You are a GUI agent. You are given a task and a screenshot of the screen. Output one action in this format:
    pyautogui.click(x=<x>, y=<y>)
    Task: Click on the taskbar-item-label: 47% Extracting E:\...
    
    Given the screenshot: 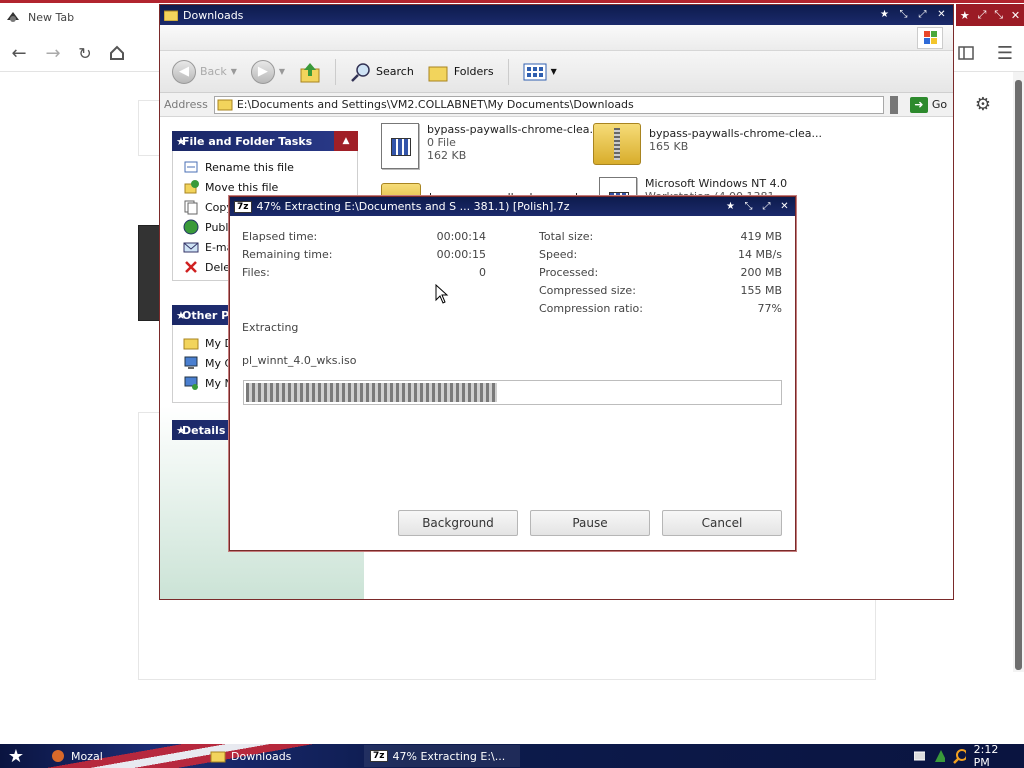 What is the action you would take?
    pyautogui.click(x=449, y=756)
    